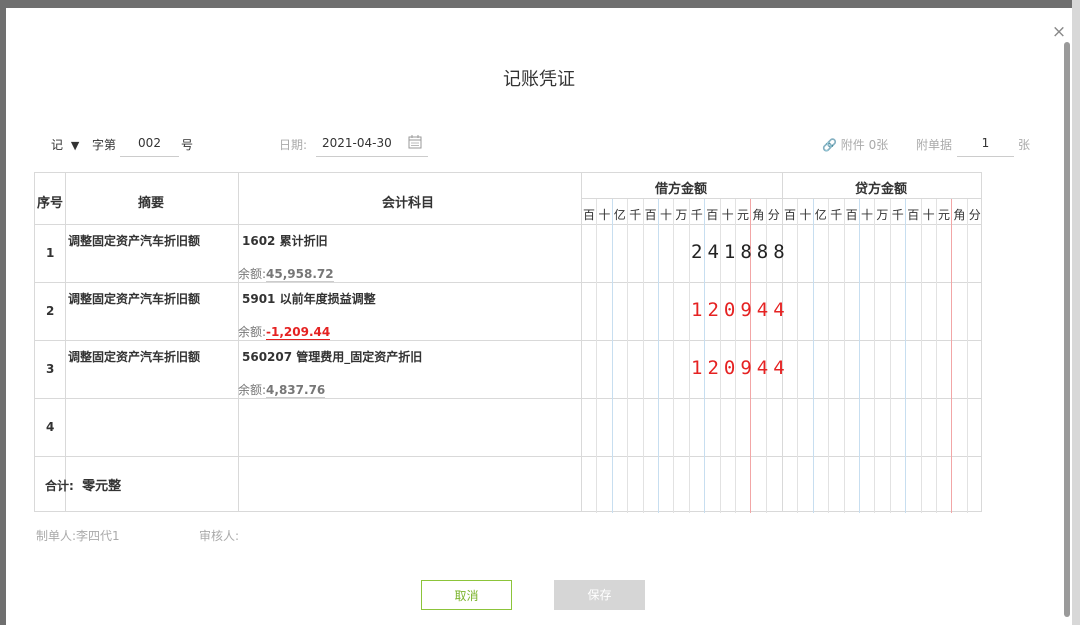 The image size is (1080, 625). What do you see at coordinates (332, 356) in the screenshot?
I see `row-3-account: 560207 管理费用_固定资产折旧` at bounding box center [332, 356].